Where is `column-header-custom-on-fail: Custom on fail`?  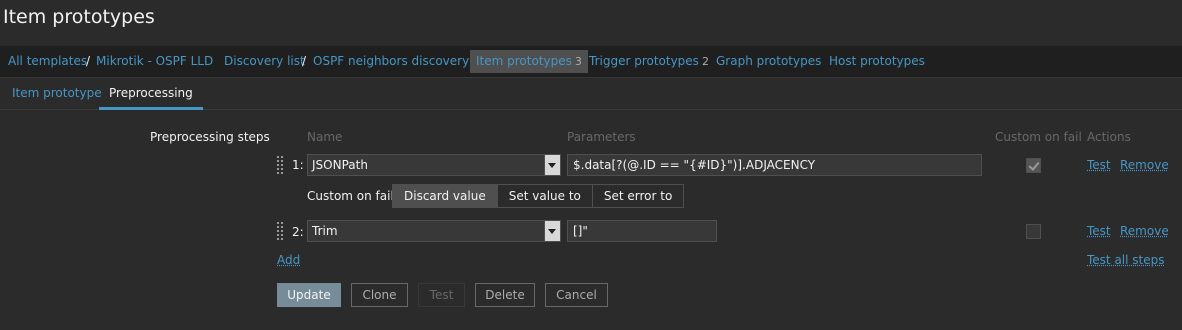
column-header-custom-on-fail: Custom on fail is located at coordinates (1038, 137).